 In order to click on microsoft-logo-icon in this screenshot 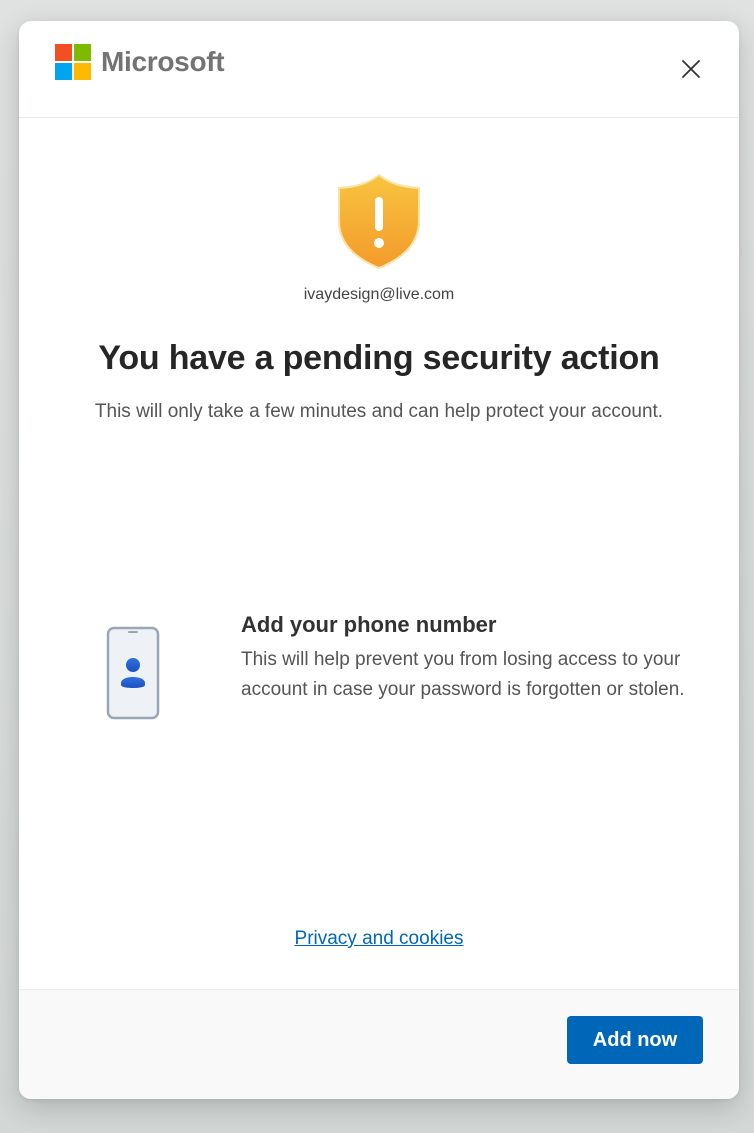, I will do `click(73, 62)`.